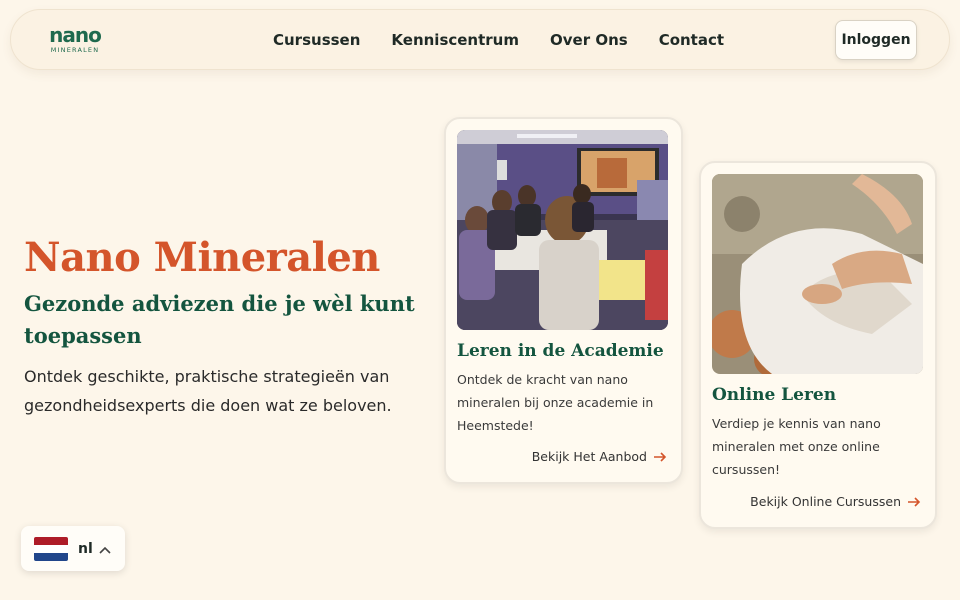 This screenshot has width=960, height=600. What do you see at coordinates (876, 40) in the screenshot?
I see `login-button: Inloggen` at bounding box center [876, 40].